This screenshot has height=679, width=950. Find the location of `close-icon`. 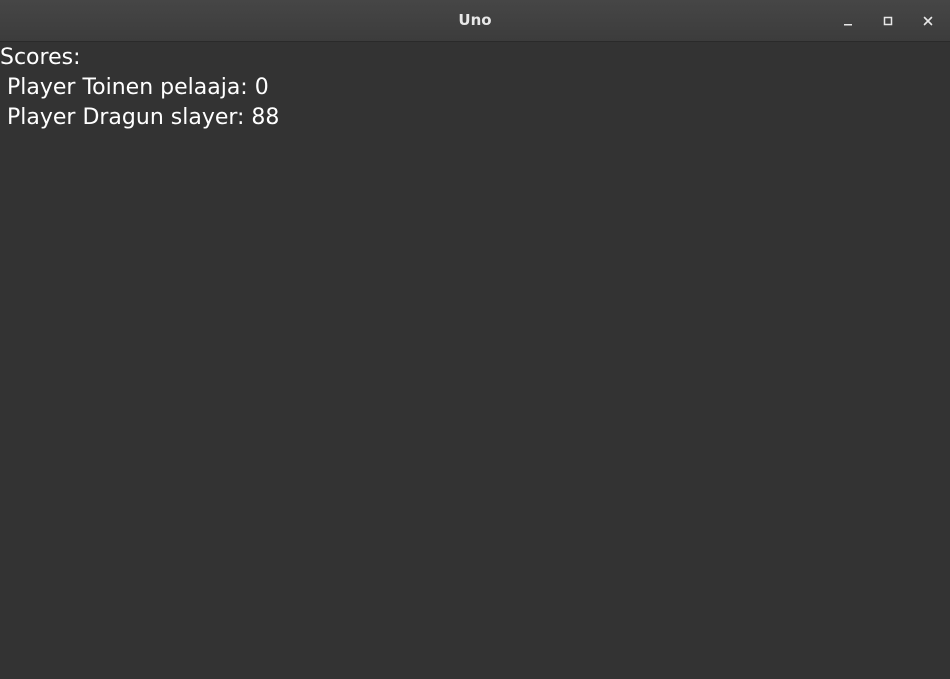

close-icon is located at coordinates (928, 21).